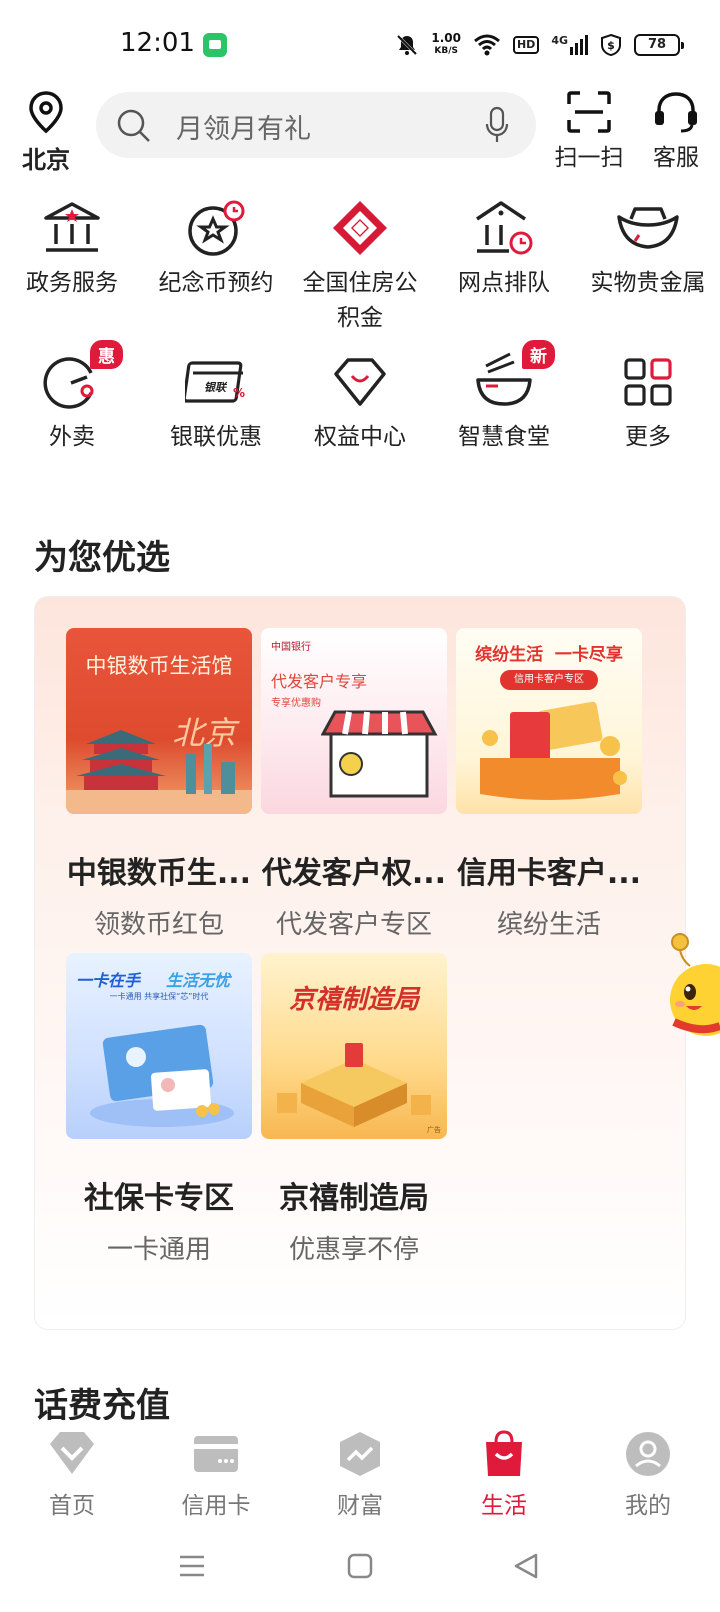  I want to click on government-icon, so click(72, 227).